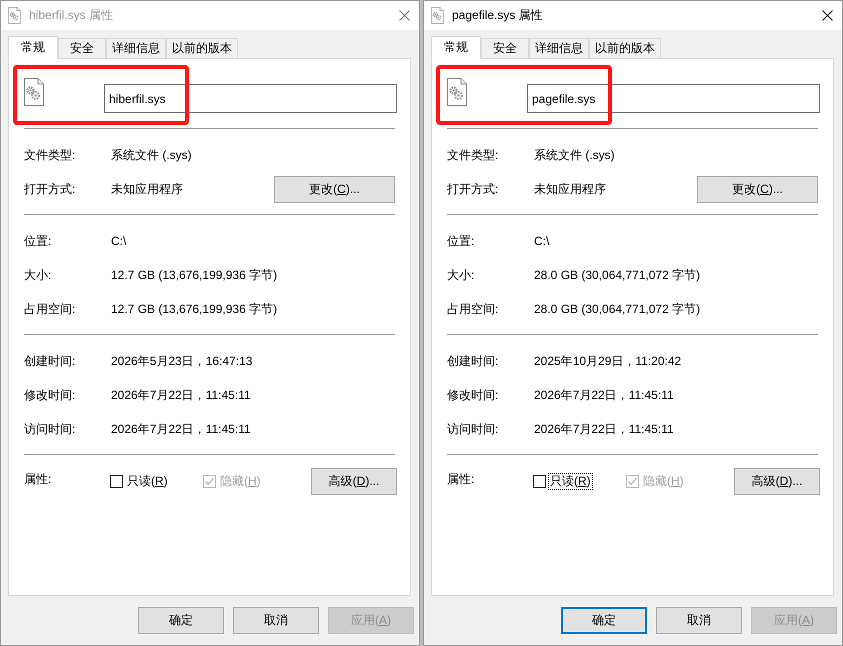 The image size is (843, 646). What do you see at coordinates (250, 98) in the screenshot?
I see `file-name-field: hiberfil.sys` at bounding box center [250, 98].